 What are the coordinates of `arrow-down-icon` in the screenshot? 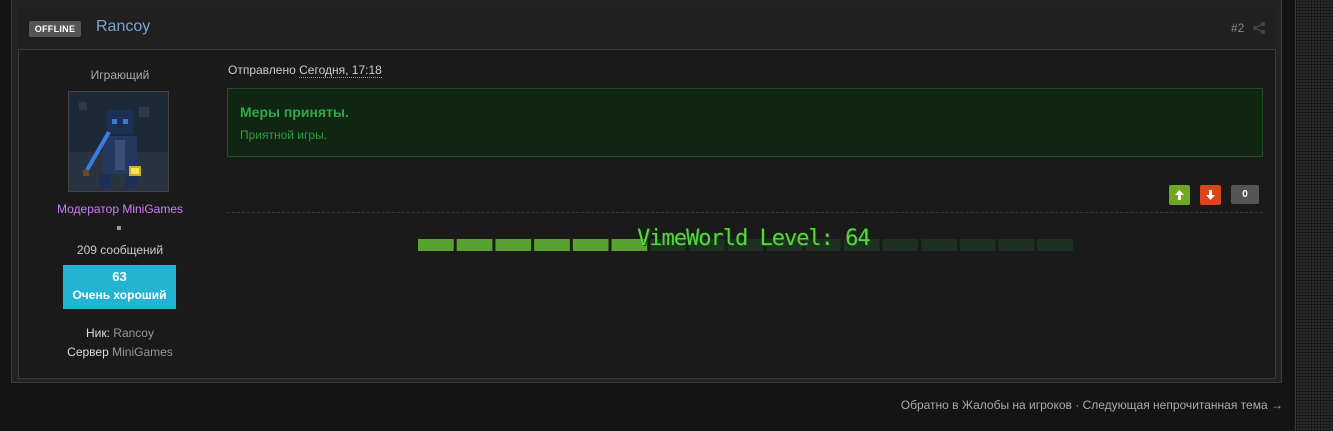 It's located at (1210, 195).